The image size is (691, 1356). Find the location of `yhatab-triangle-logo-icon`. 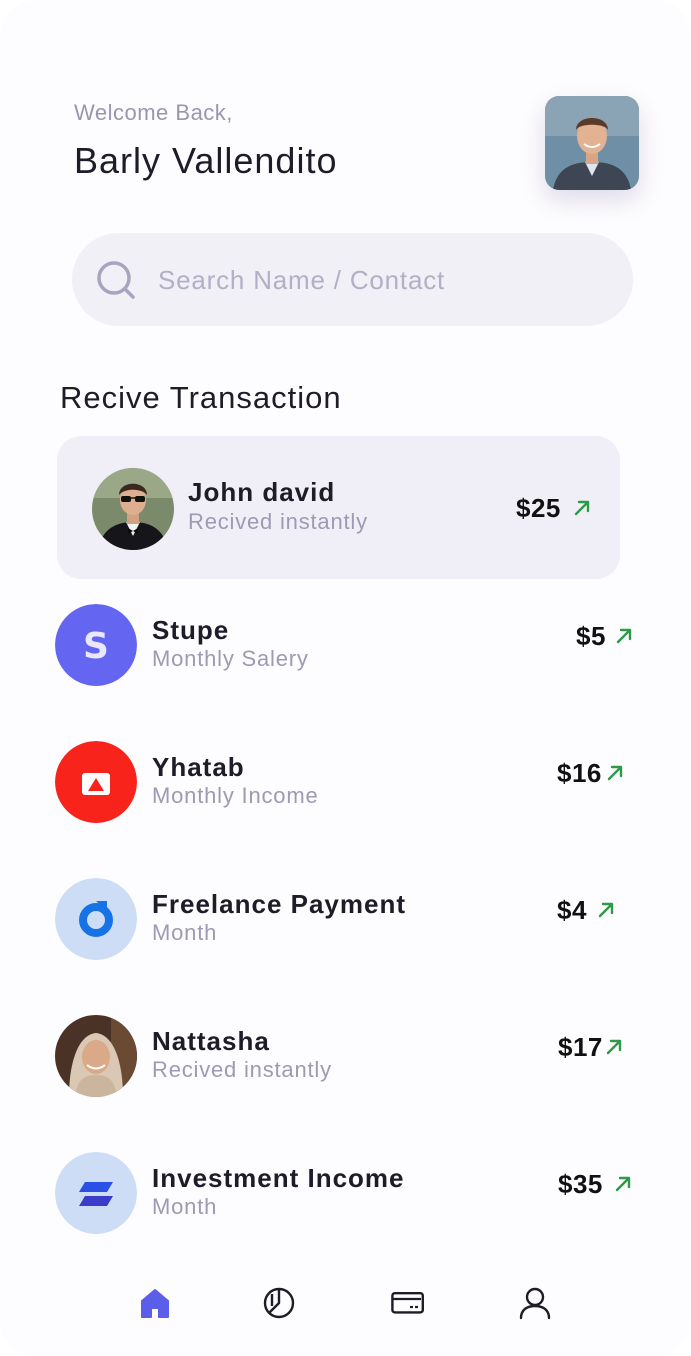

yhatab-triangle-logo-icon is located at coordinates (96, 782).